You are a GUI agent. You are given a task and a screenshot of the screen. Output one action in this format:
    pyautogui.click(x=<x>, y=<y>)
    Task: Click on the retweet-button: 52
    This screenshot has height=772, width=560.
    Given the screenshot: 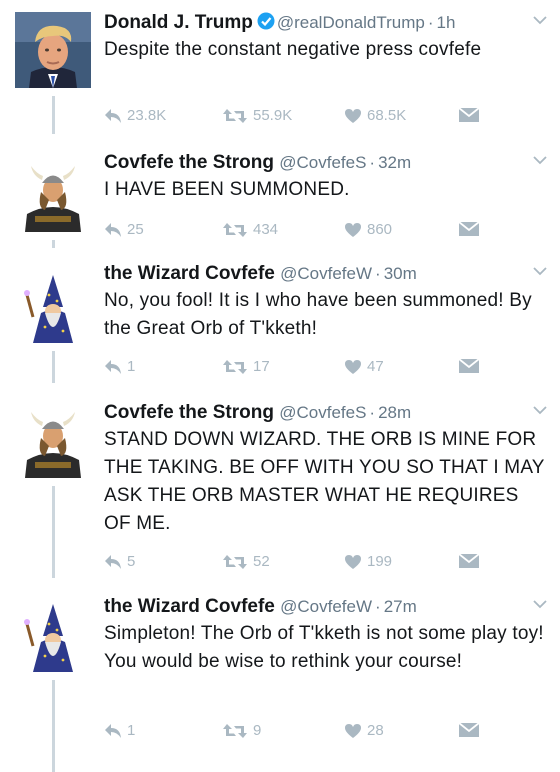 What is the action you would take?
    pyautogui.click(x=246, y=561)
    